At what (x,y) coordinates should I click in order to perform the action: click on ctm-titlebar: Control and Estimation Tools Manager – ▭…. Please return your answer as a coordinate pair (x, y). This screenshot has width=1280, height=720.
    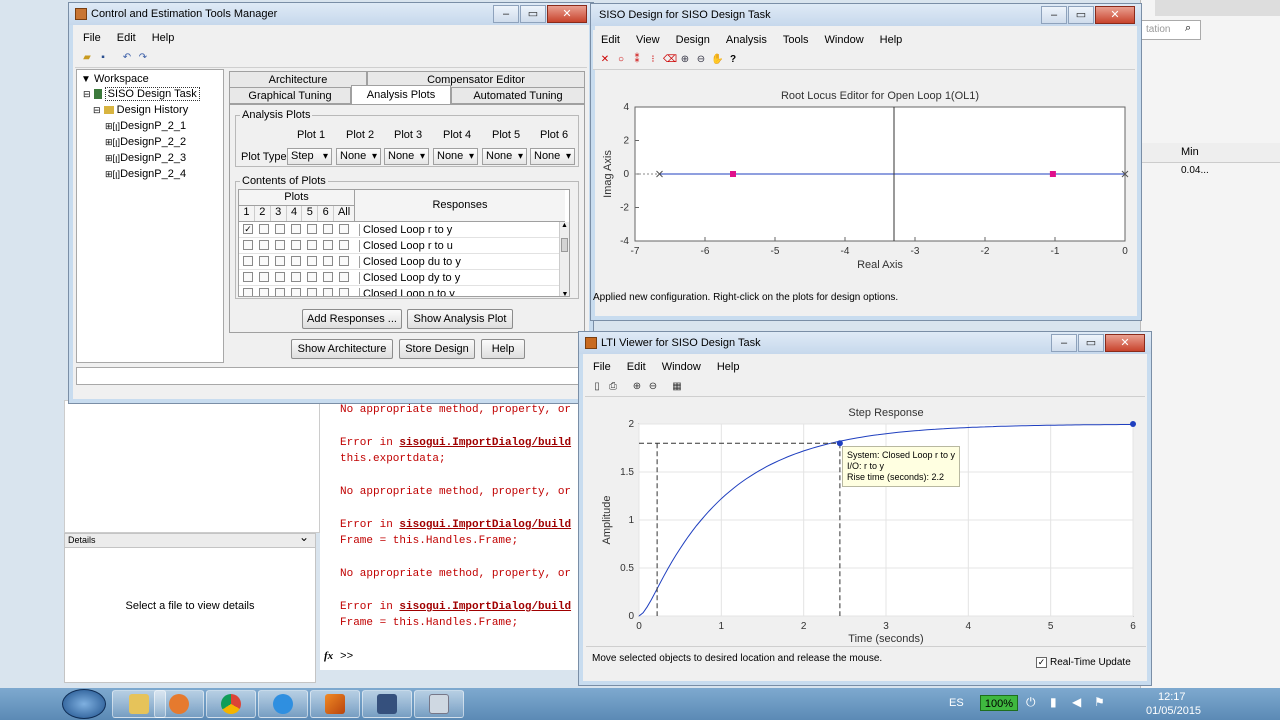
    Looking at the image, I should click on (331, 14).